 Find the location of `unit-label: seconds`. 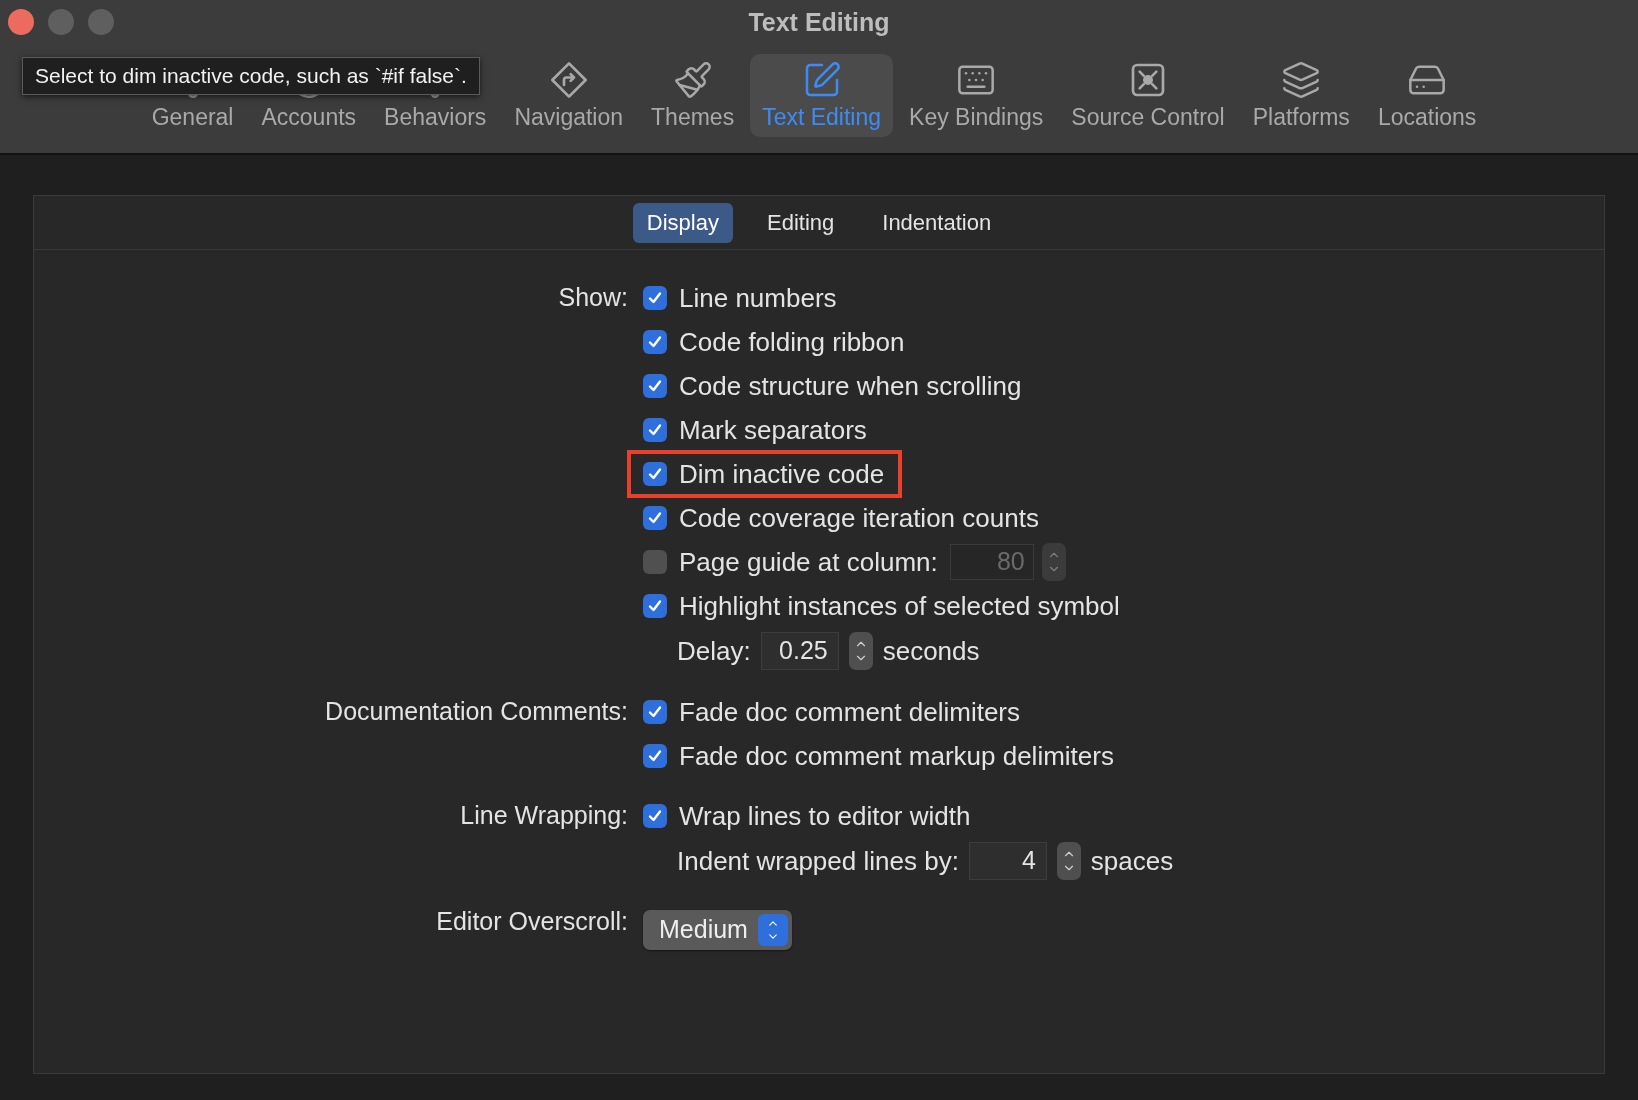

unit-label: seconds is located at coordinates (931, 651).